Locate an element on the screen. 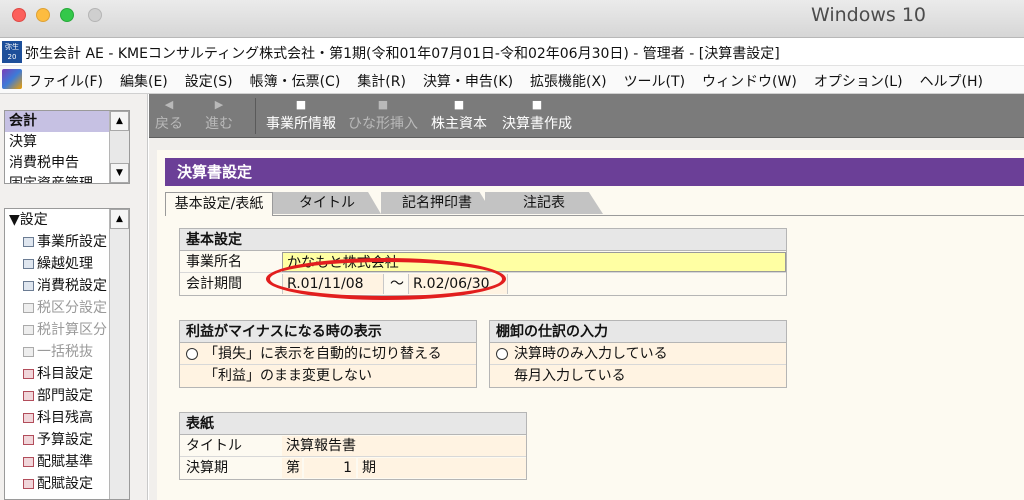  tree-item: 部門設定 is located at coordinates (58, 396).